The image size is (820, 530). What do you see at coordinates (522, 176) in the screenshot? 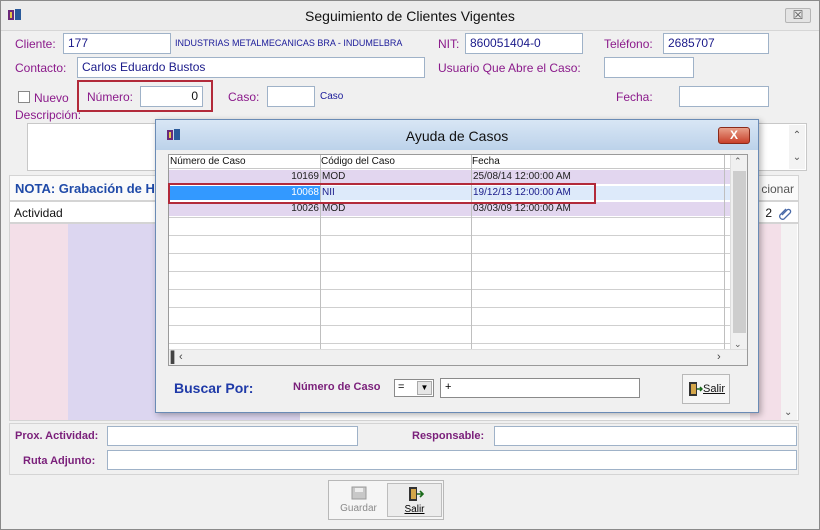
I see `row-fecha: 25/08/14 12:00:00 AM` at bounding box center [522, 176].